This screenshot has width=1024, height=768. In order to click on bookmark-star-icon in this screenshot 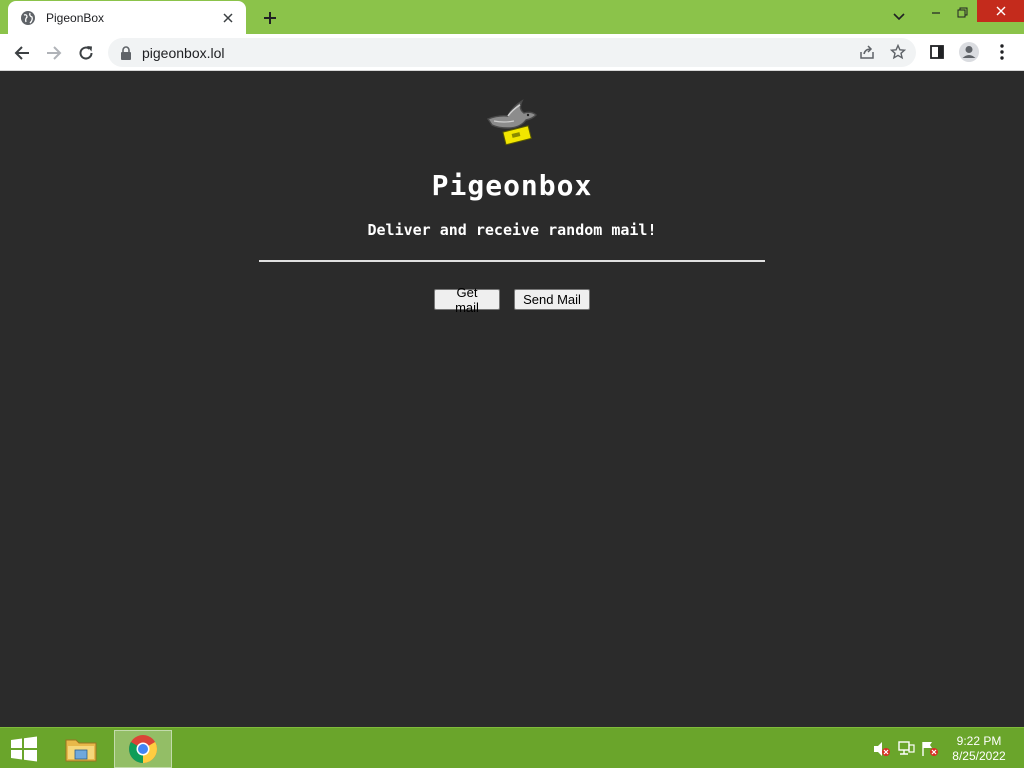, I will do `click(898, 52)`.